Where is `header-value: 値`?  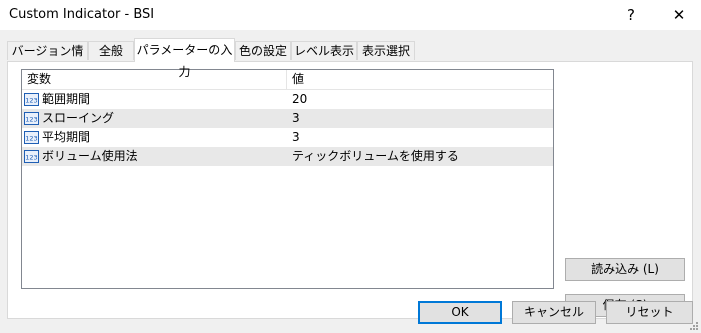
header-value: 値 is located at coordinates (420, 79).